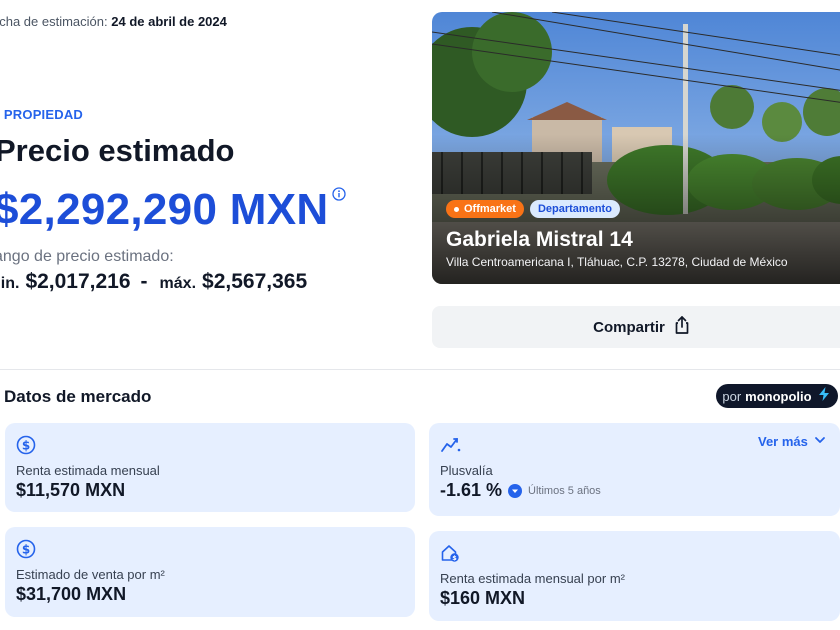 Image resolution: width=840 pixels, height=630 pixels. Describe the element at coordinates (483, 598) in the screenshot. I see `rent-per-m2-value: $160 MXN` at that location.